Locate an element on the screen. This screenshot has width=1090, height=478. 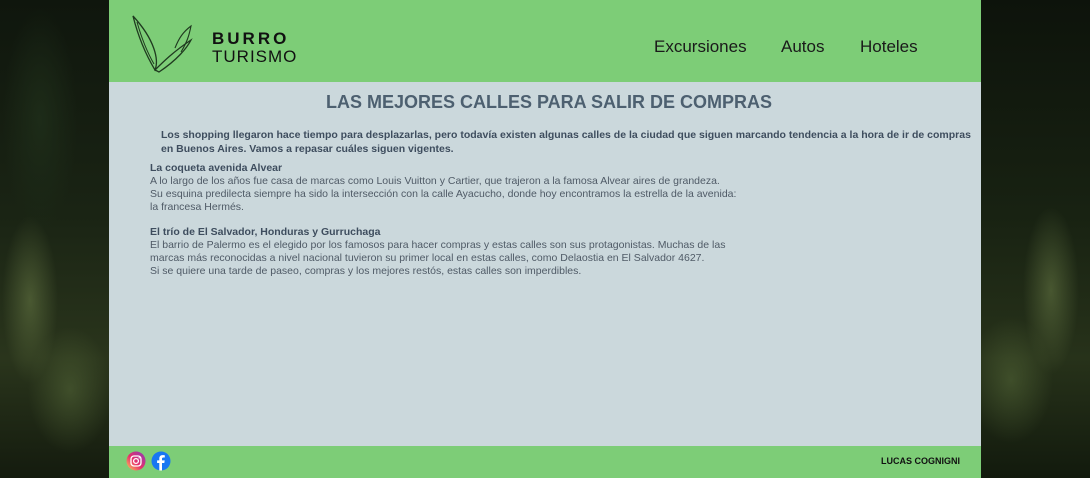
brand-line2: TURISMO is located at coordinates (255, 56).